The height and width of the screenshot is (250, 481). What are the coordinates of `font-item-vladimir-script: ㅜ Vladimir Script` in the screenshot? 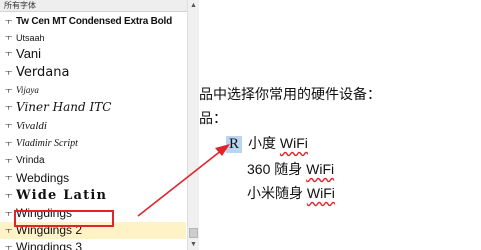 It's located at (93, 144).